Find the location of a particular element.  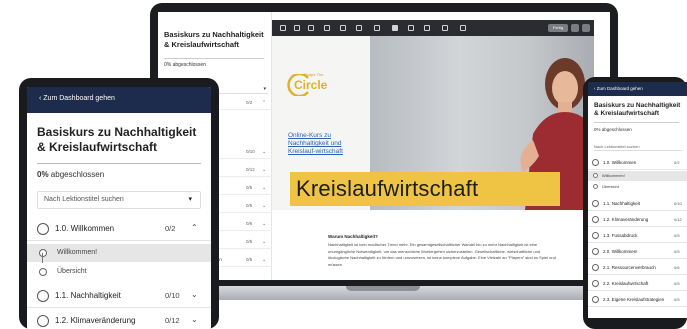

undo-icon is located at coordinates (297, 28).